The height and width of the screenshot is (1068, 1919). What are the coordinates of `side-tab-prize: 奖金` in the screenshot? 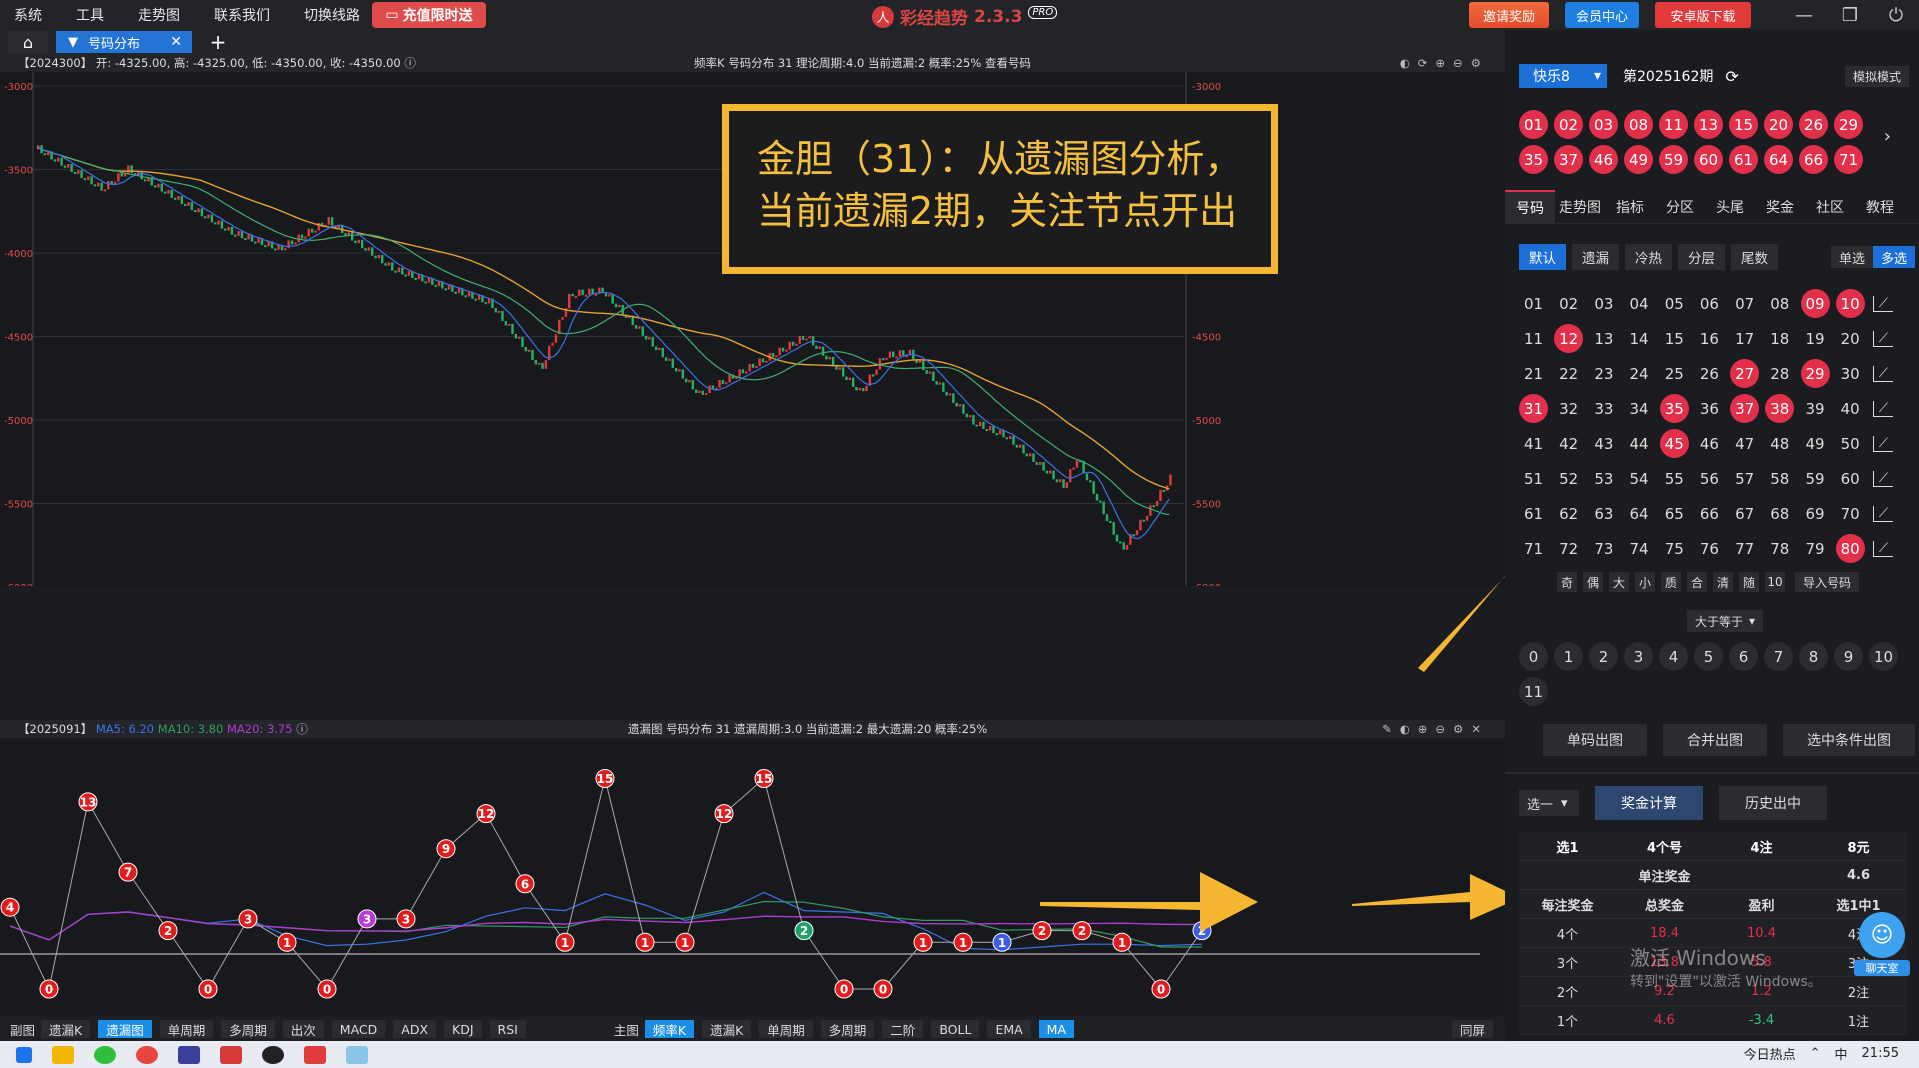 It's located at (1780, 207).